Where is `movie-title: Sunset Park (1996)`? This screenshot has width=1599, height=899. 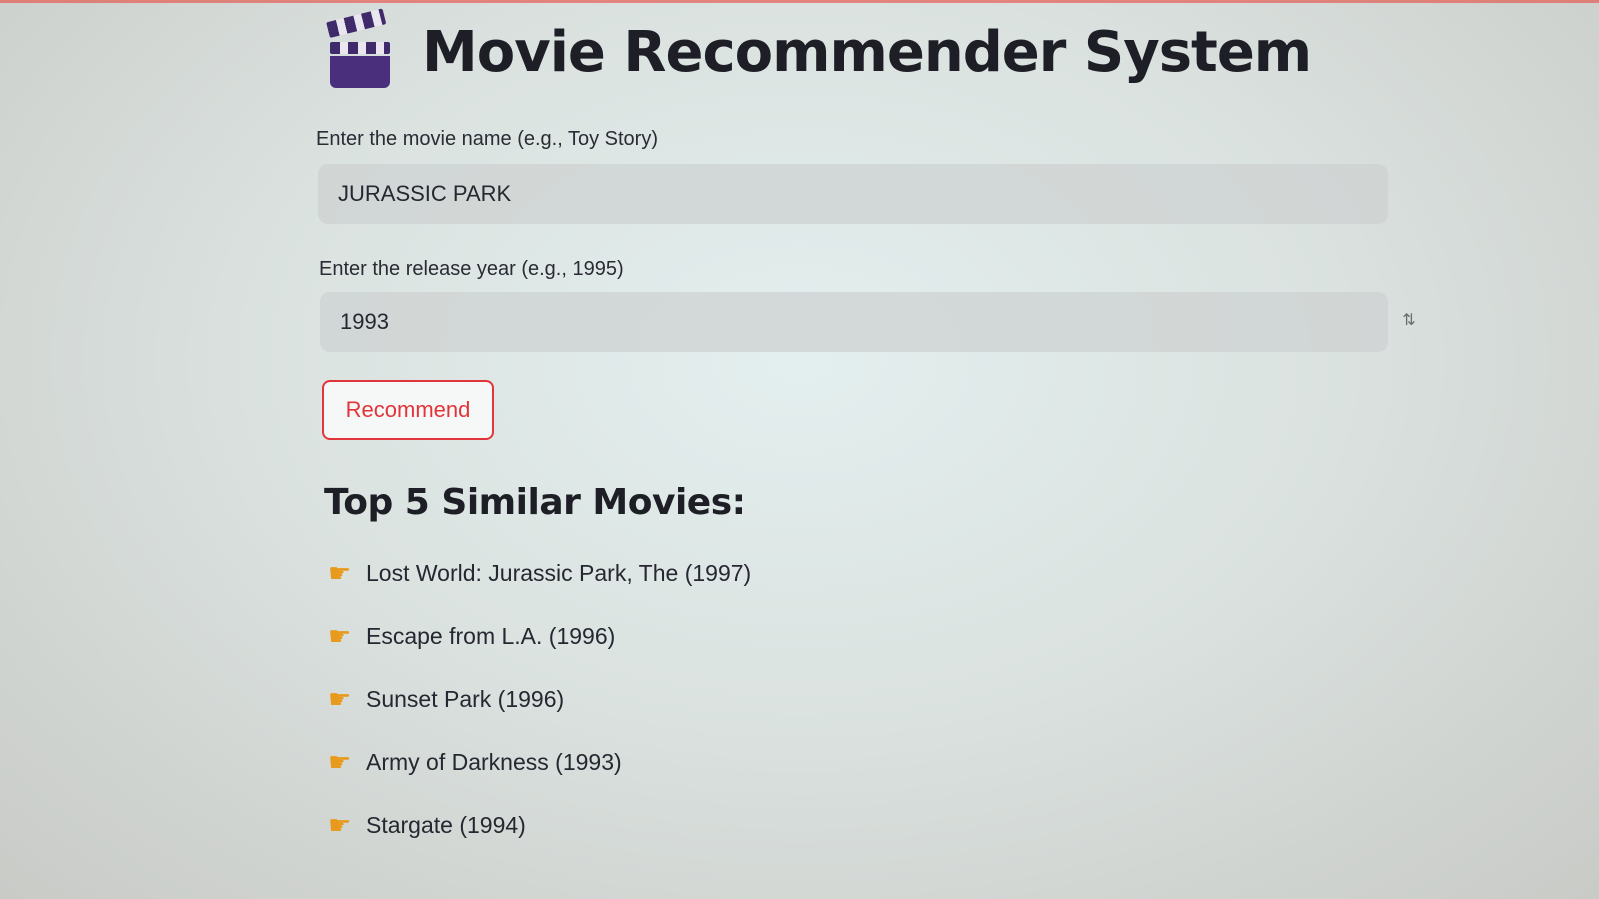
movie-title: Sunset Park (1996) is located at coordinates (465, 699).